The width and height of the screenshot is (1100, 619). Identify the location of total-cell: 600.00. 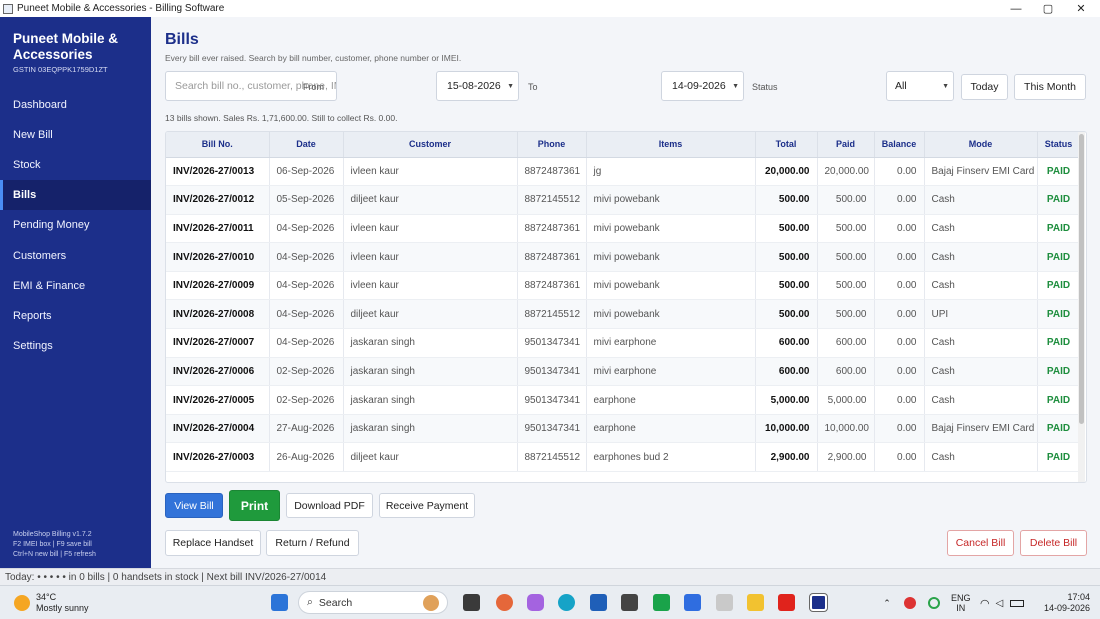
(786, 372).